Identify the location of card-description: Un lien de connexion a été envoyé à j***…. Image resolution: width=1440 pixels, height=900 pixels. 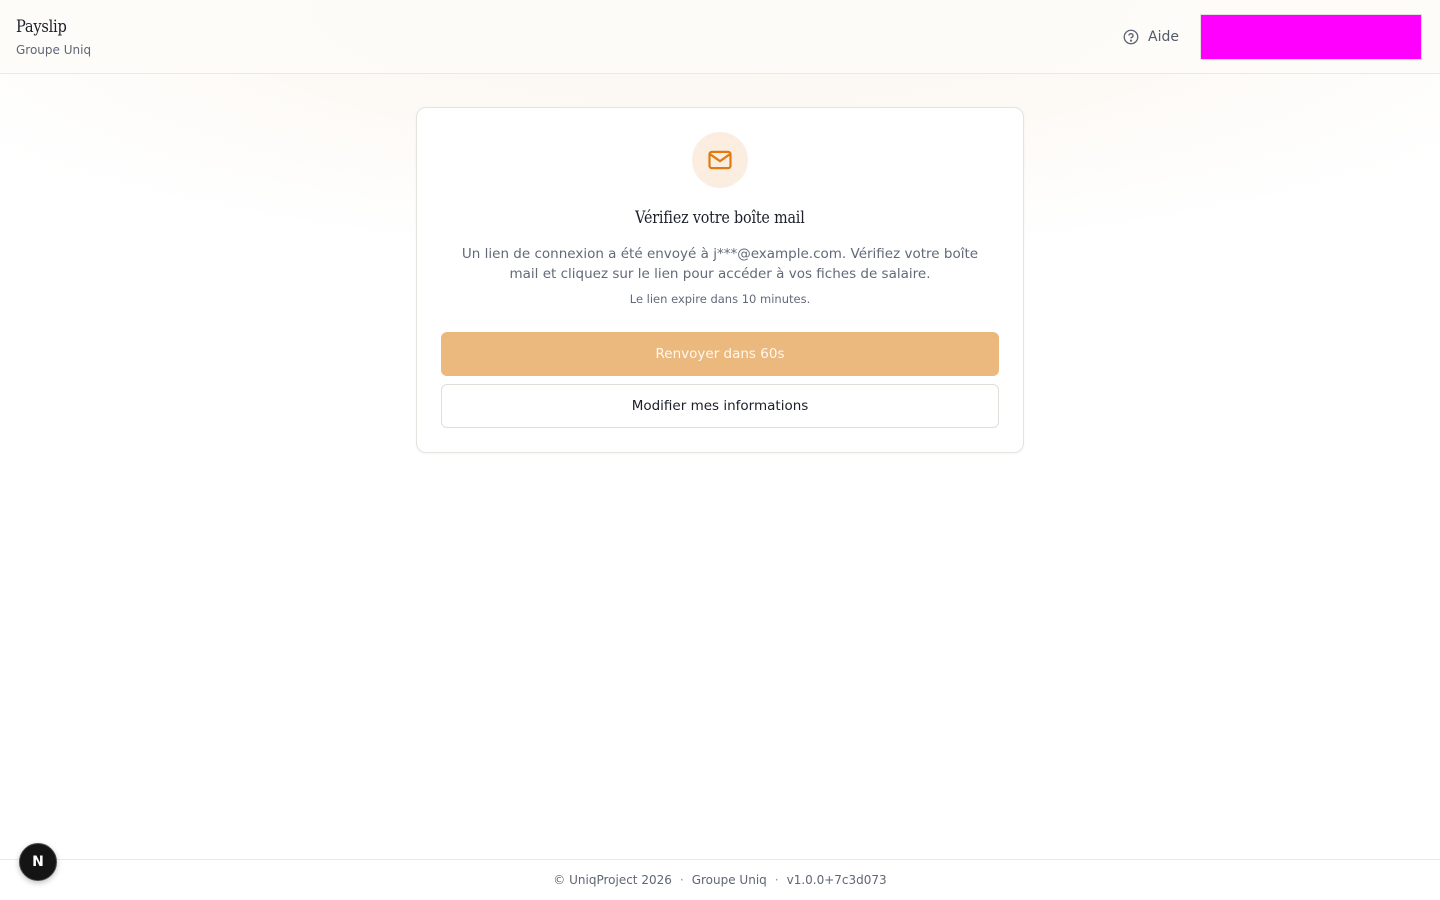
(720, 264).